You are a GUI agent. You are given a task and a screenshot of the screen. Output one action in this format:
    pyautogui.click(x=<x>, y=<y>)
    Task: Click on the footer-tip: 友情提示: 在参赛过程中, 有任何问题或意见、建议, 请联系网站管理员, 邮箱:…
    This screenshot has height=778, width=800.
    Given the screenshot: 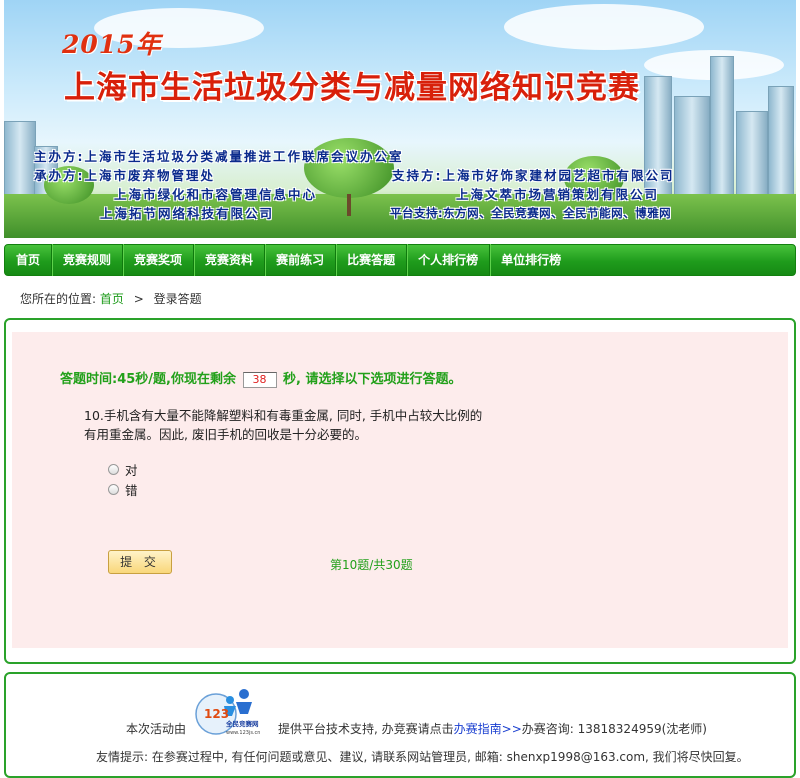 What is the action you would take?
    pyautogui.click(x=422, y=757)
    